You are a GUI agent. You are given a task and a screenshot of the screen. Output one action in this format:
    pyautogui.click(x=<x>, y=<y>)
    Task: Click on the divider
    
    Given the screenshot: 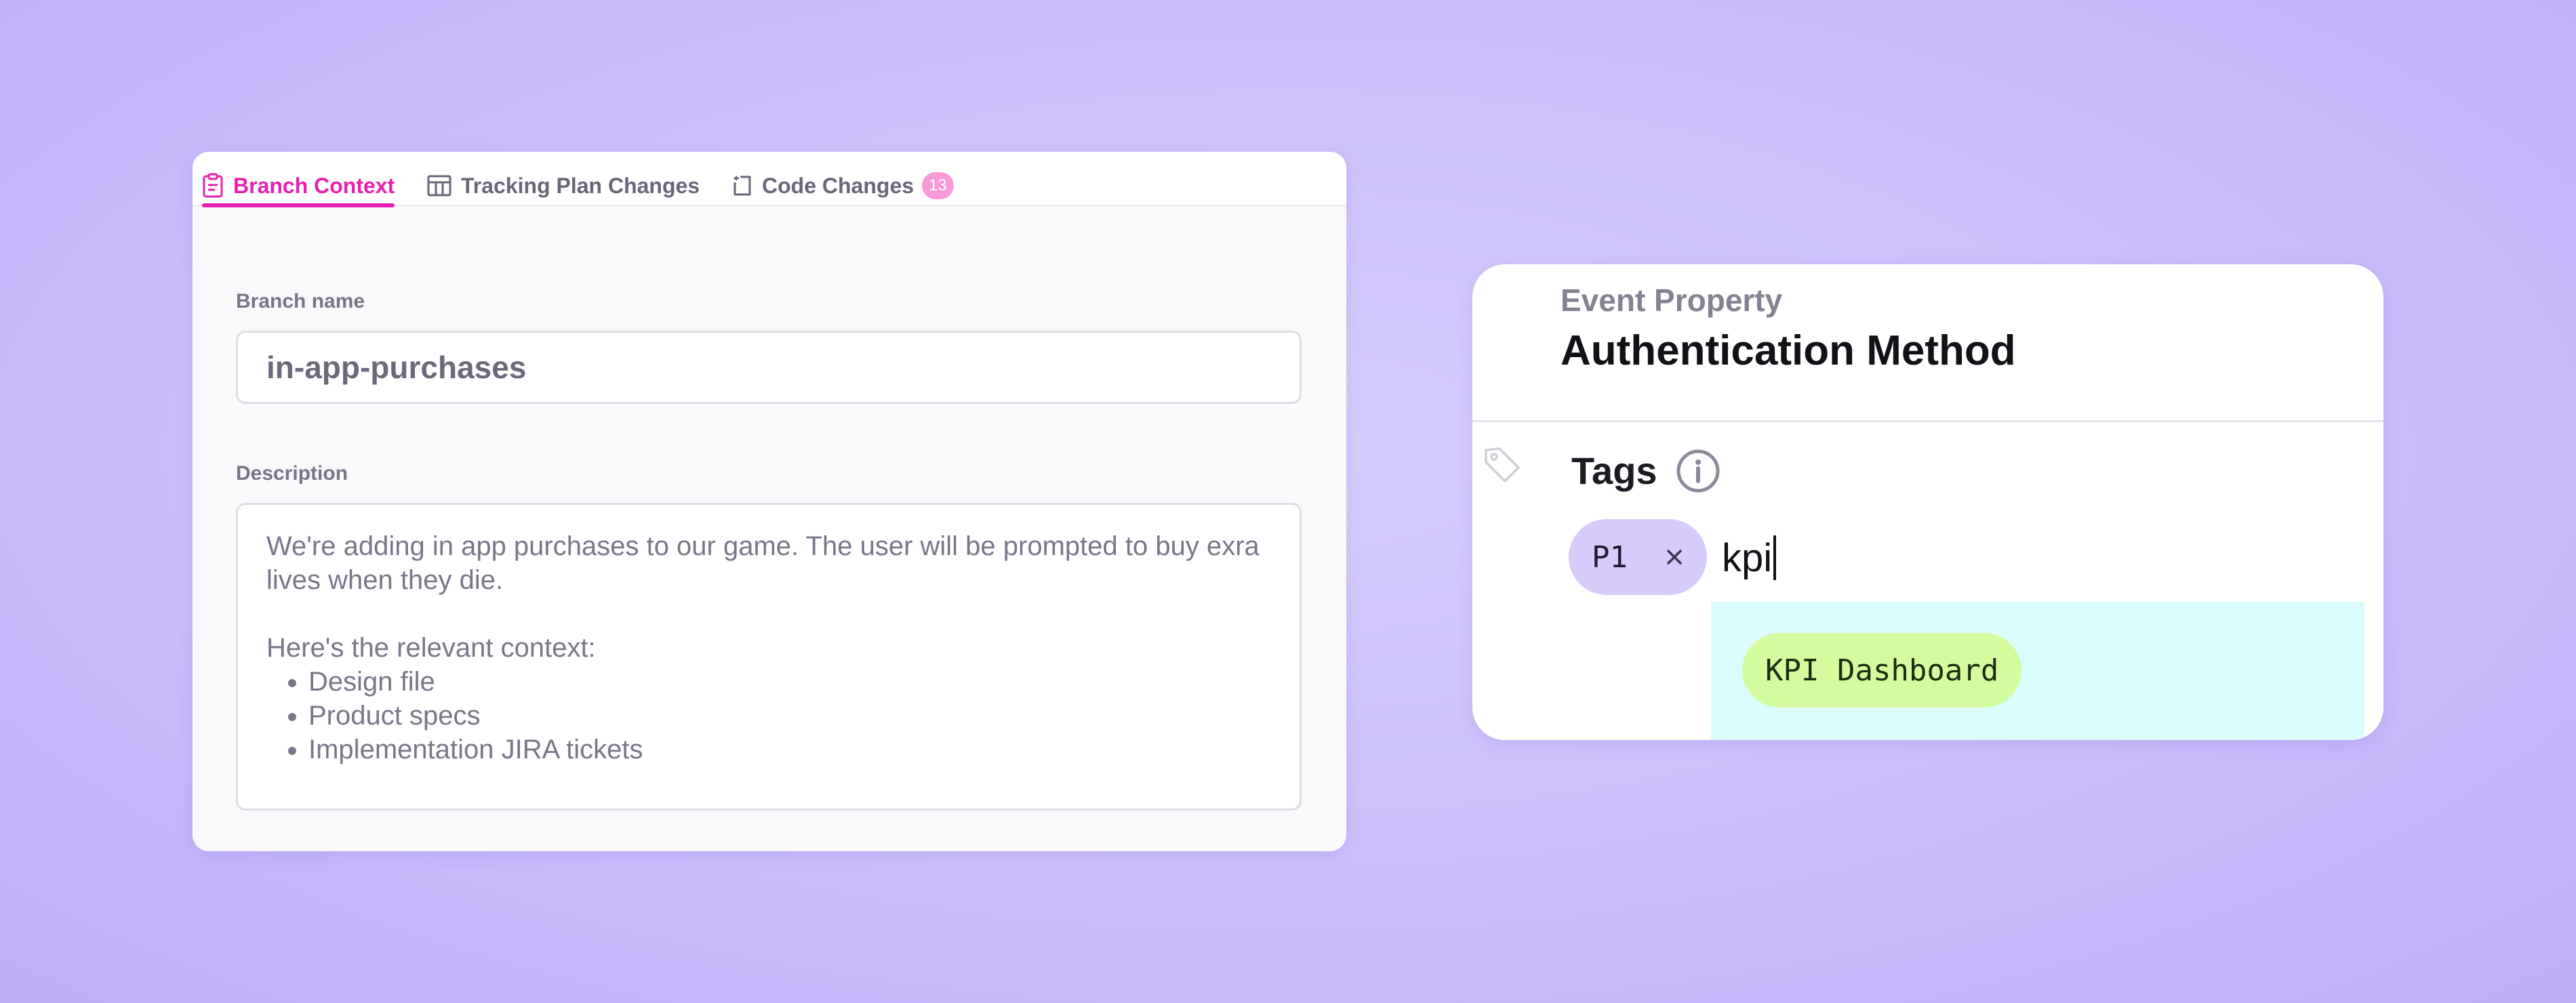 What is the action you would take?
    pyautogui.click(x=1927, y=421)
    